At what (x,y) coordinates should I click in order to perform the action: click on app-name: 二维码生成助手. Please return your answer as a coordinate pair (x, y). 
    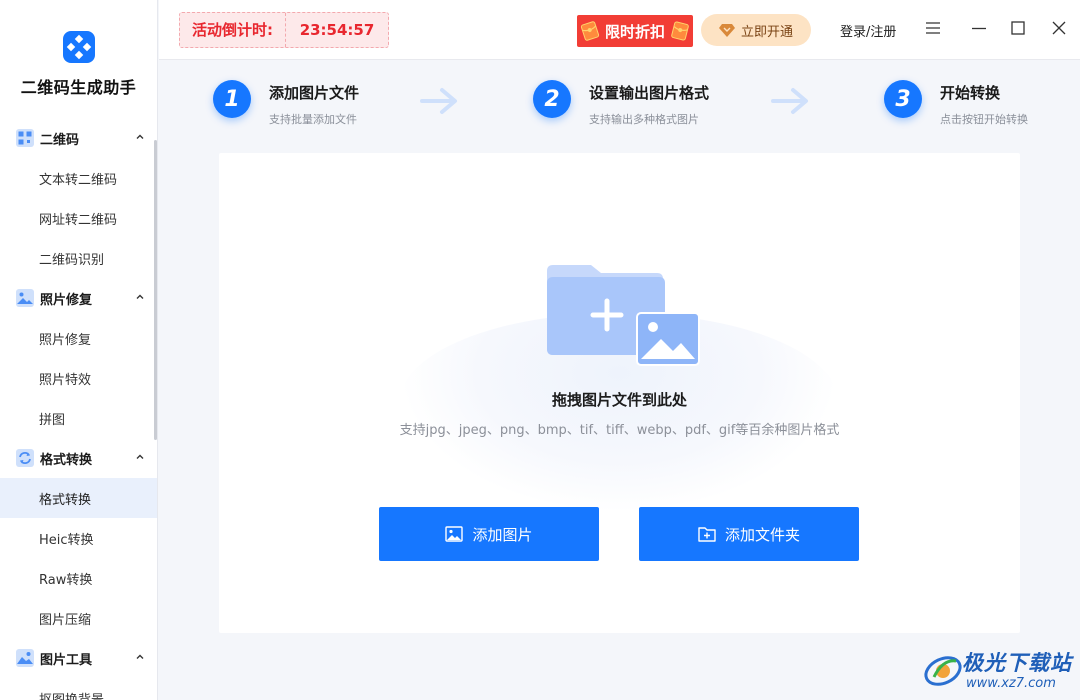
    Looking at the image, I should click on (78, 87).